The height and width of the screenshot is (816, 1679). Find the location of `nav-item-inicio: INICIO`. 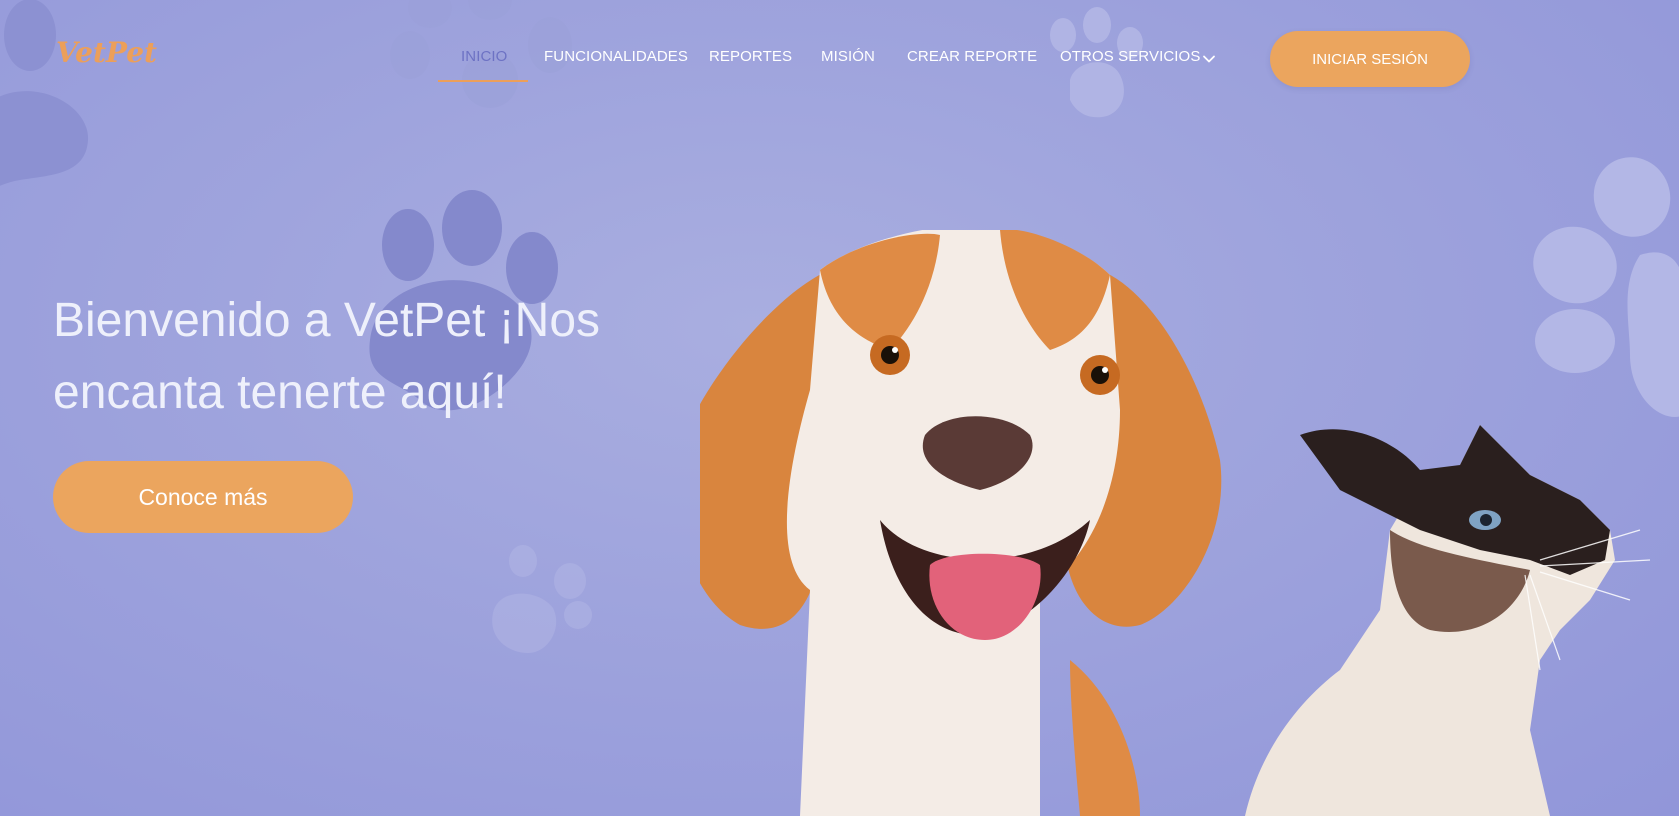

nav-item-inicio: INICIO is located at coordinates (484, 56).